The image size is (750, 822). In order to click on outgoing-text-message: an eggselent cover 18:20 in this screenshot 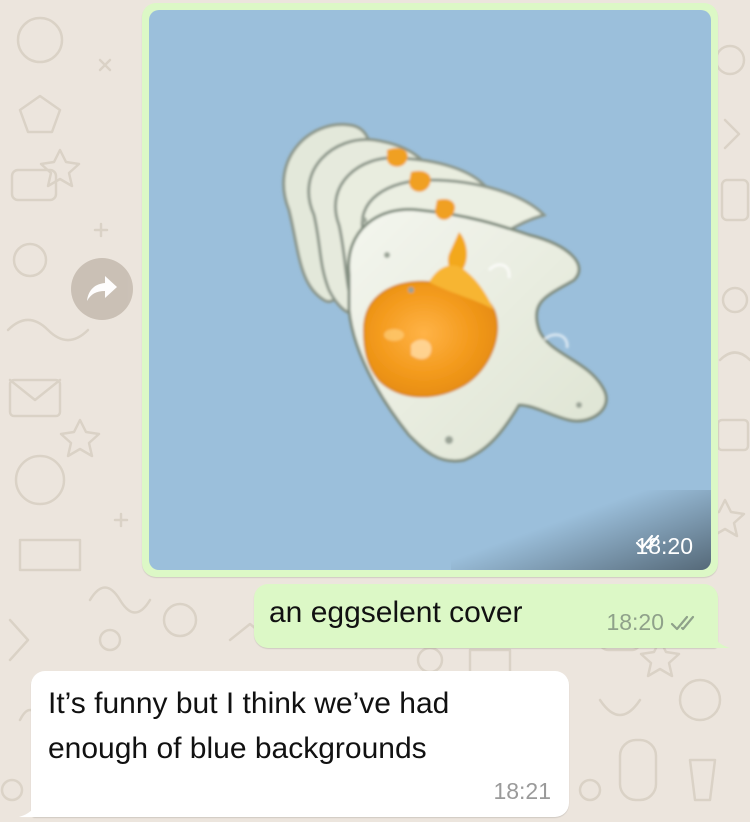, I will do `click(492, 616)`.